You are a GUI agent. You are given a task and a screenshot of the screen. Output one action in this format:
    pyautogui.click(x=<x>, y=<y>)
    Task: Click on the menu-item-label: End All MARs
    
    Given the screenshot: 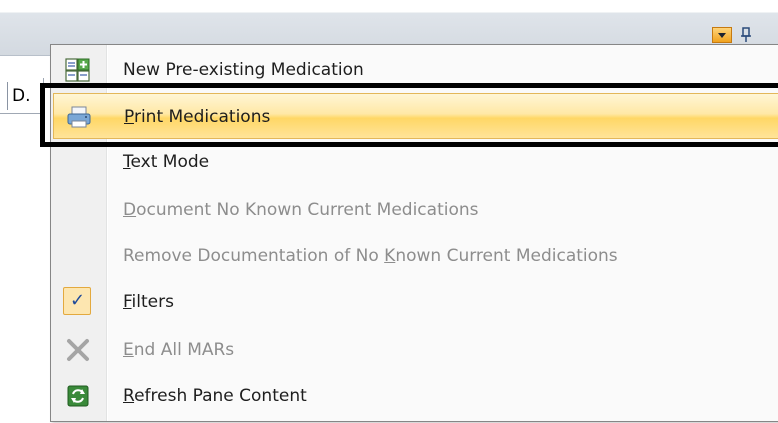 What is the action you would take?
    pyautogui.click(x=179, y=350)
    